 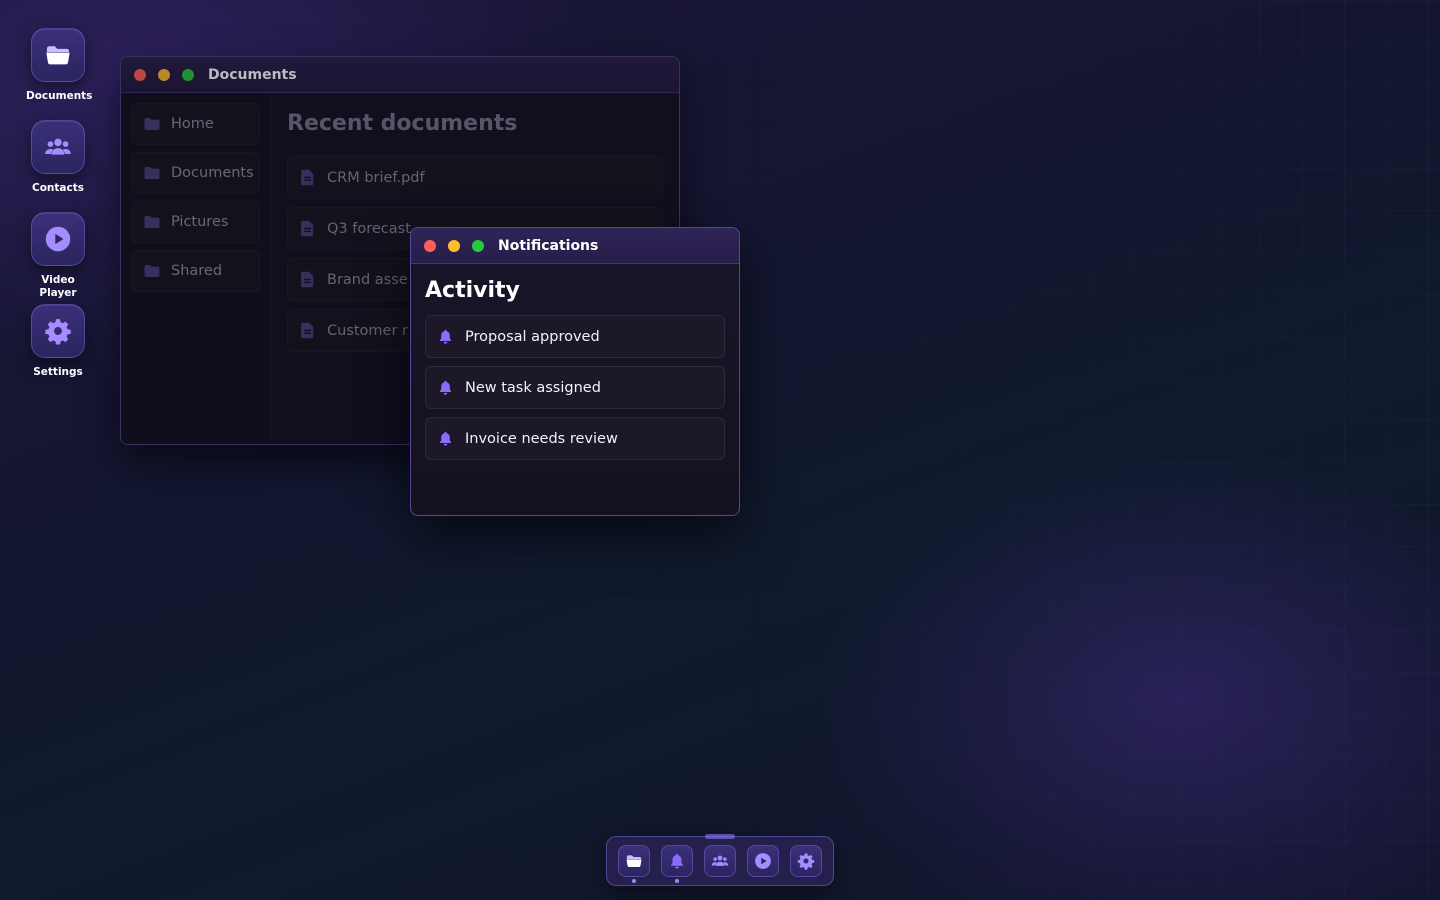 I want to click on desktop-icon-label: Contacts, so click(x=58, y=188).